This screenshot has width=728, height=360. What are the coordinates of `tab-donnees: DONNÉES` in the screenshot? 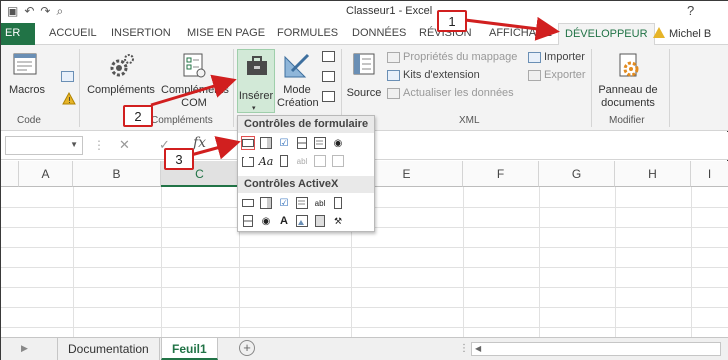 It's located at (379, 33).